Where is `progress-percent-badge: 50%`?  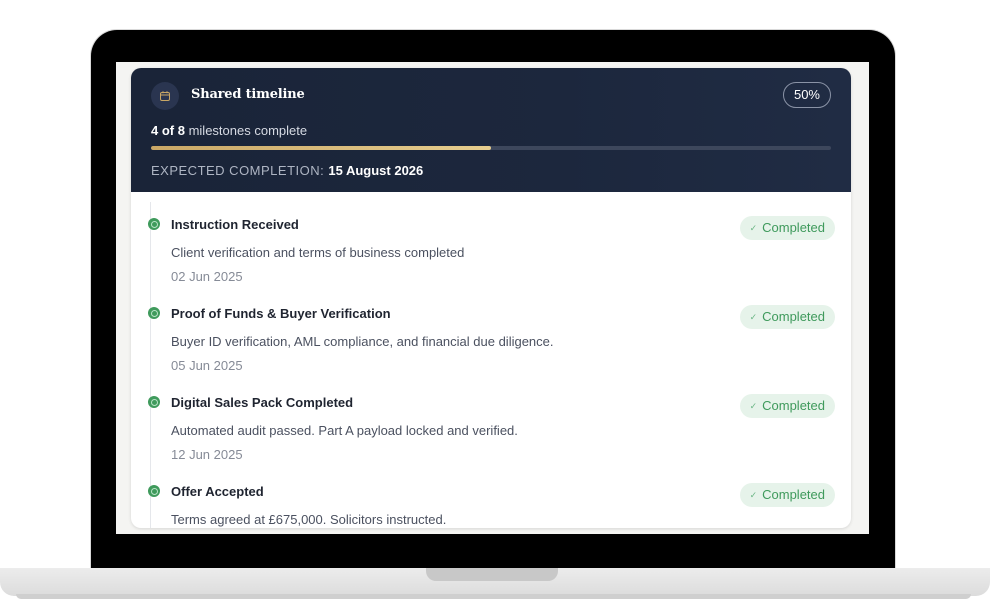 progress-percent-badge: 50% is located at coordinates (806, 95).